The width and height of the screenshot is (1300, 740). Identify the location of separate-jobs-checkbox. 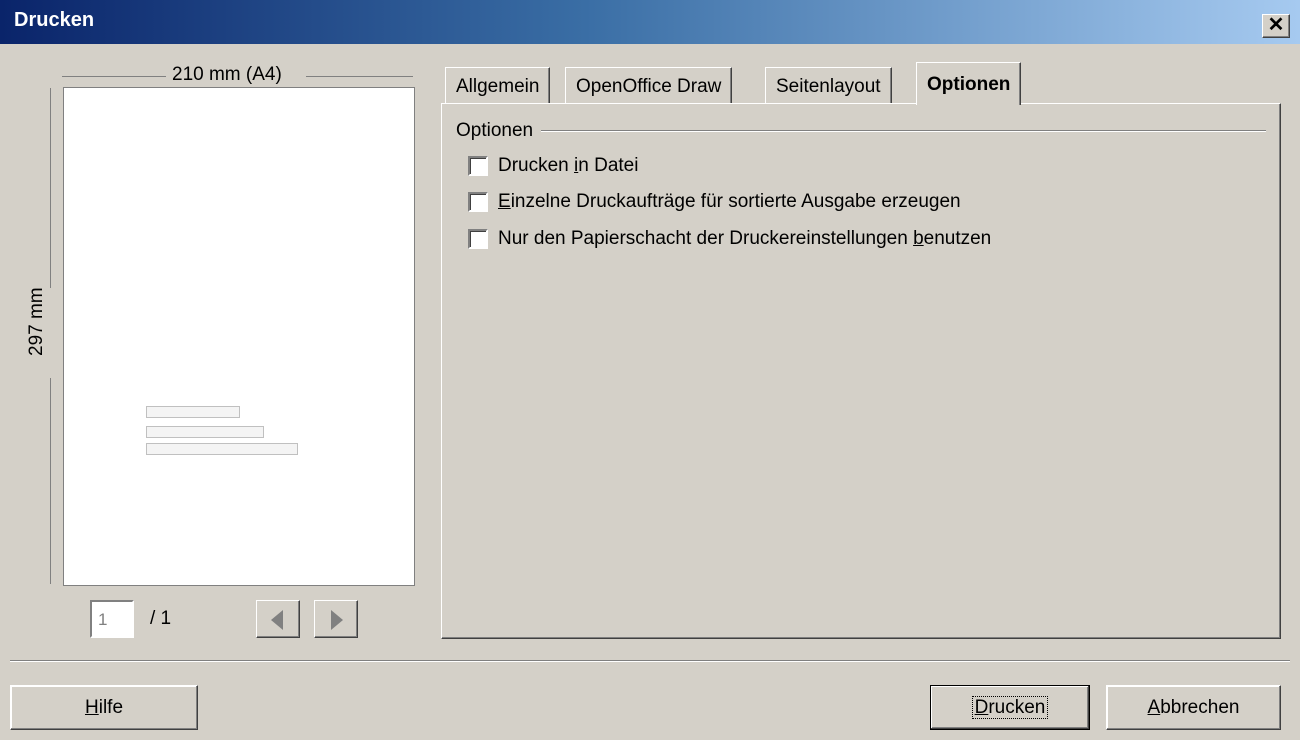
(478, 202).